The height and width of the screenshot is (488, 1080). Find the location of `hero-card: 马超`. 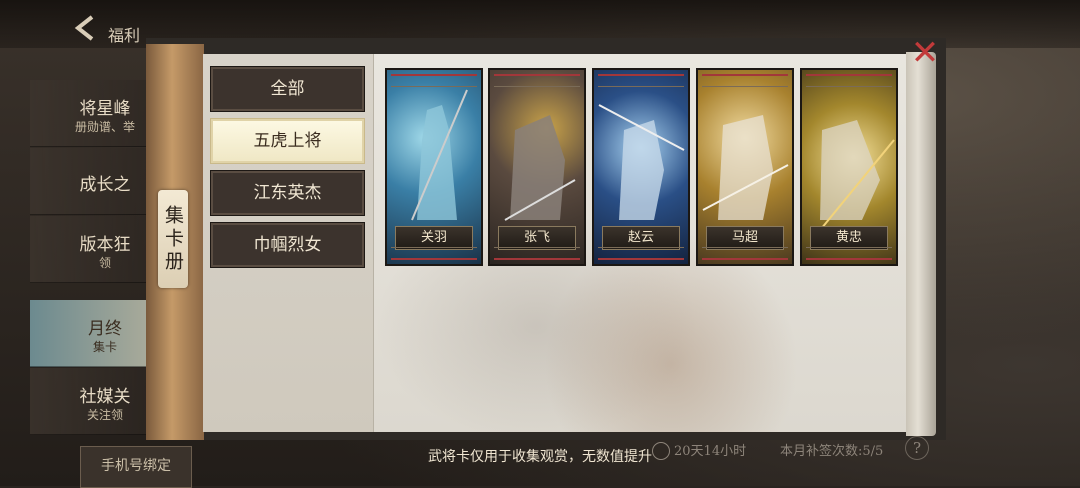

hero-card: 马超 is located at coordinates (745, 167).